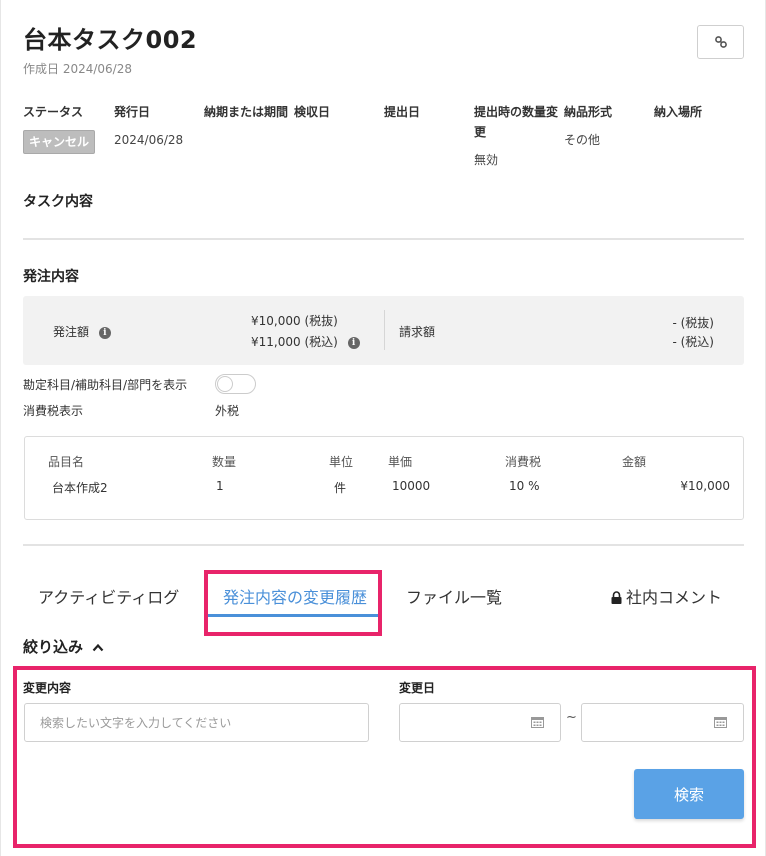 The height and width of the screenshot is (856, 766). I want to click on invoice-incl: - (税込), so click(693, 342).